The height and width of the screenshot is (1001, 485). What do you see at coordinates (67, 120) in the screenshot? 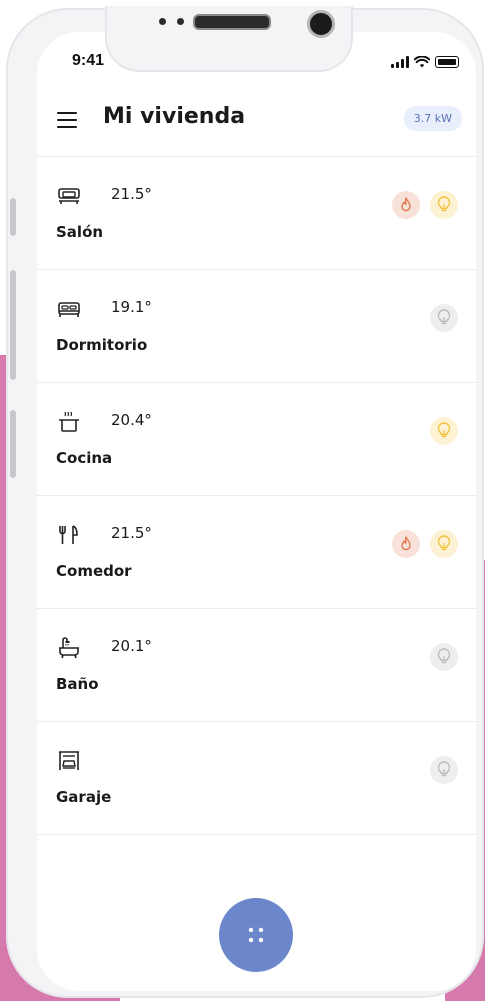
I see `menu-icon` at bounding box center [67, 120].